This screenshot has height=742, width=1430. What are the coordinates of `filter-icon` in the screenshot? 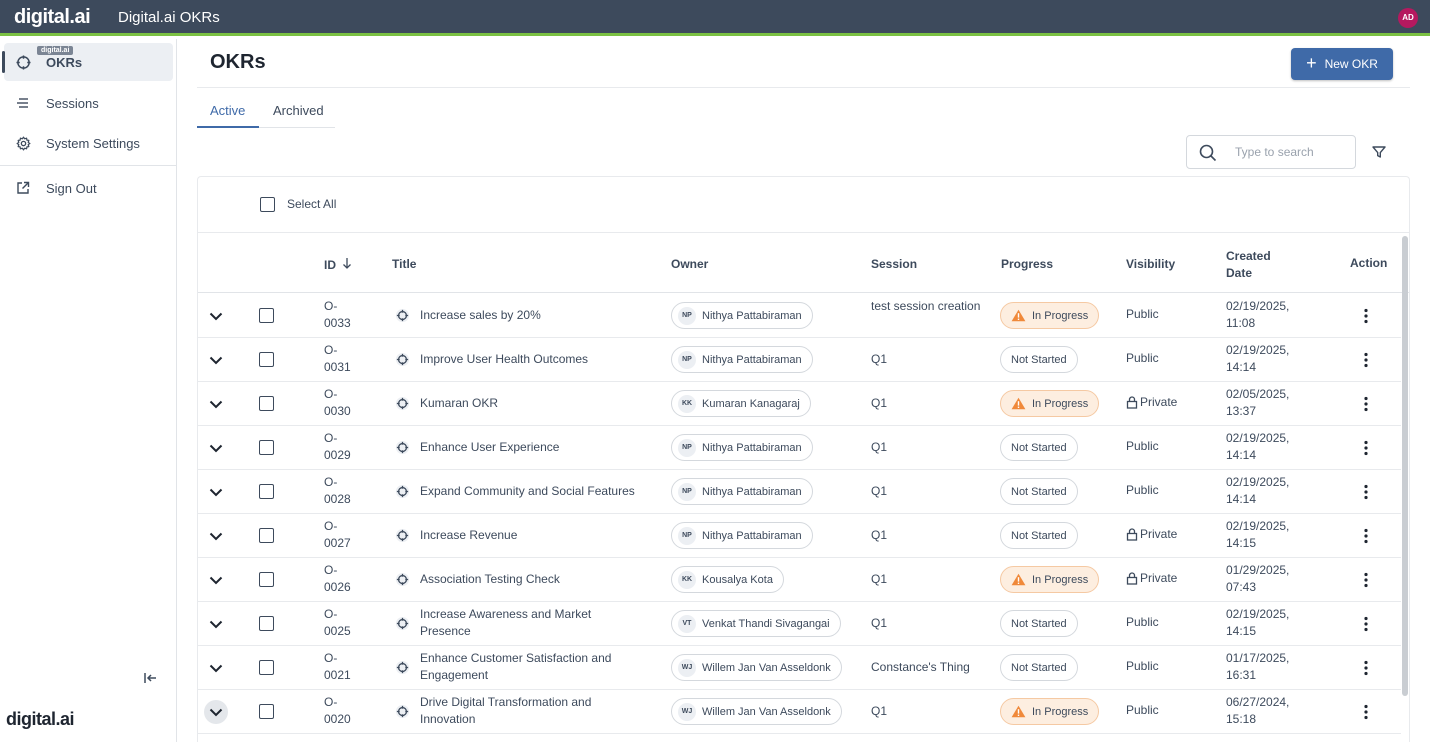 It's located at (1379, 154).